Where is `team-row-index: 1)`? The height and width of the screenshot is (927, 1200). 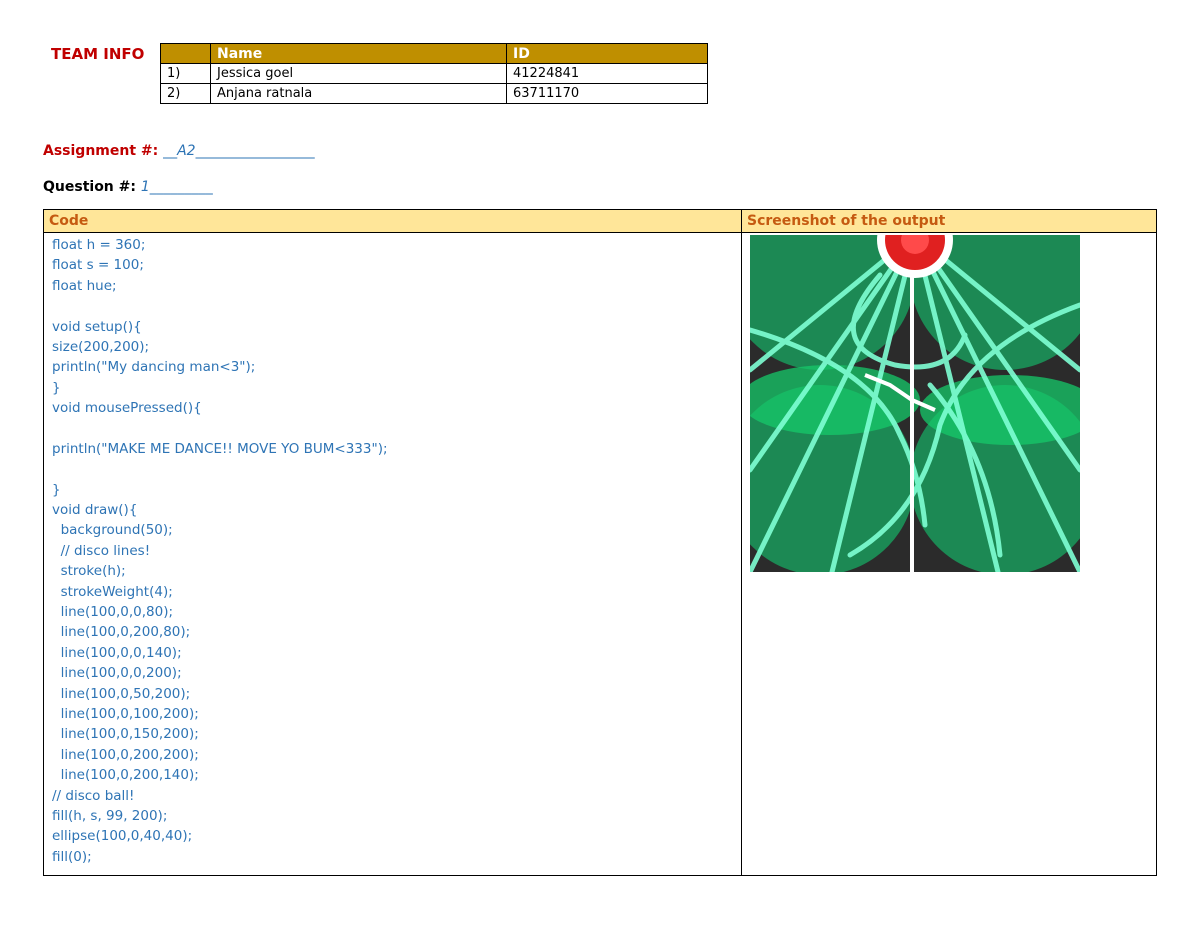
team-row-index: 1) is located at coordinates (185, 73).